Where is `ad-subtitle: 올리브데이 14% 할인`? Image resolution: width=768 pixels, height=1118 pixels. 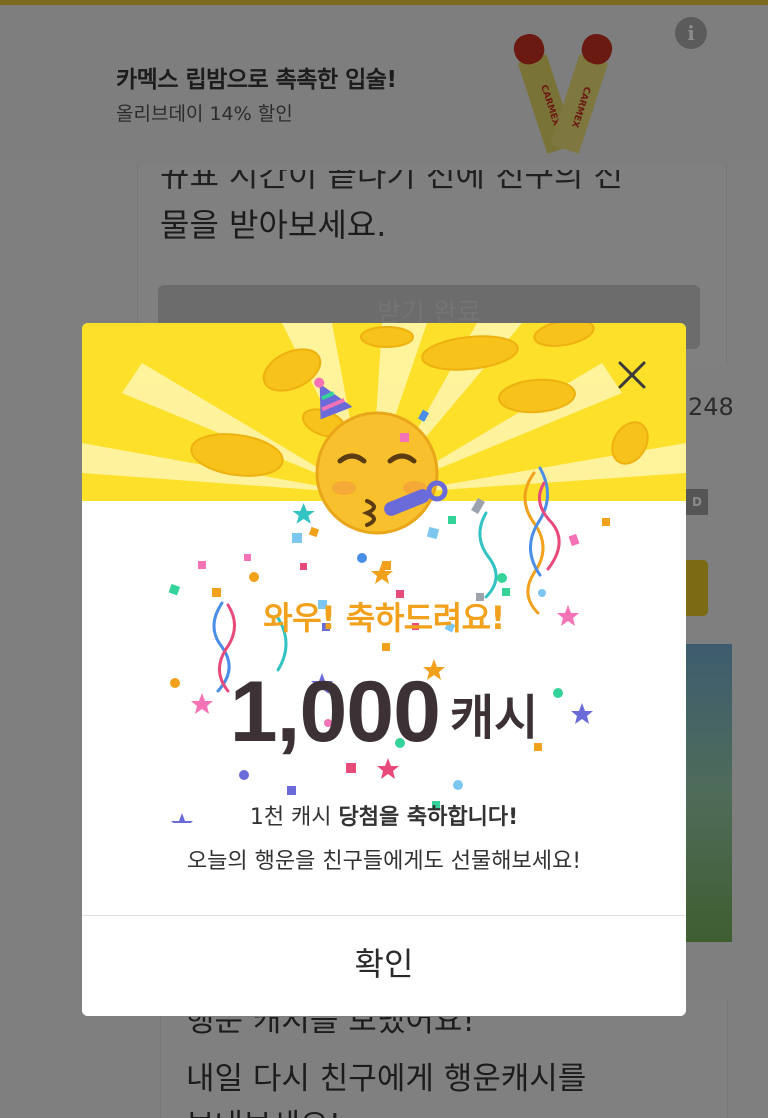
ad-subtitle: 올리브데이 14% 할인 is located at coordinates (204, 114).